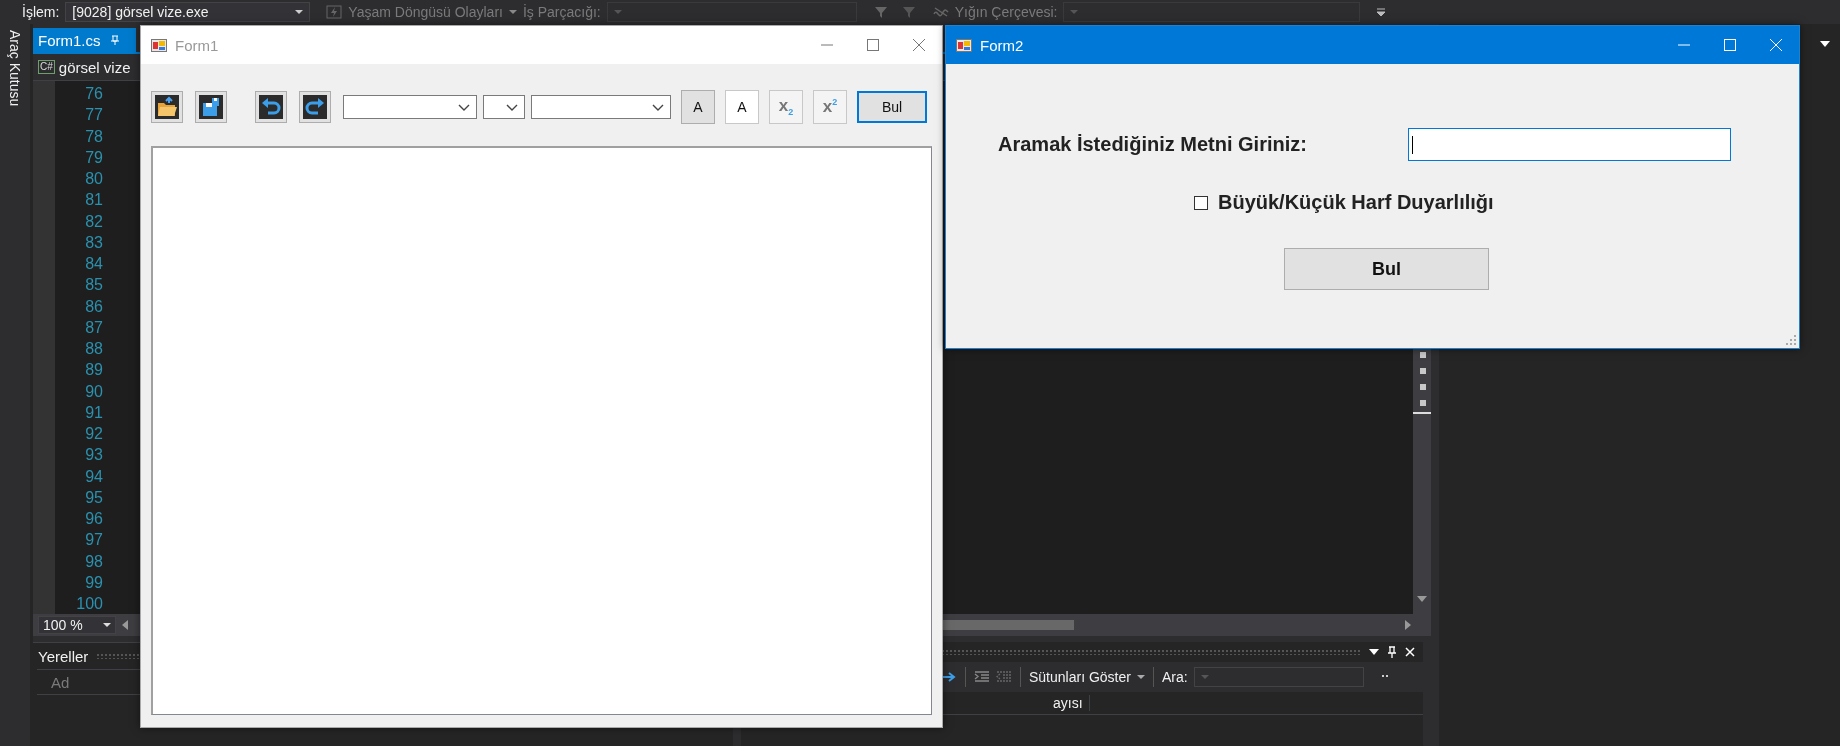 The height and width of the screenshot is (746, 1840). Describe the element at coordinates (93, 94) in the screenshot. I see `line-number: 76` at that location.